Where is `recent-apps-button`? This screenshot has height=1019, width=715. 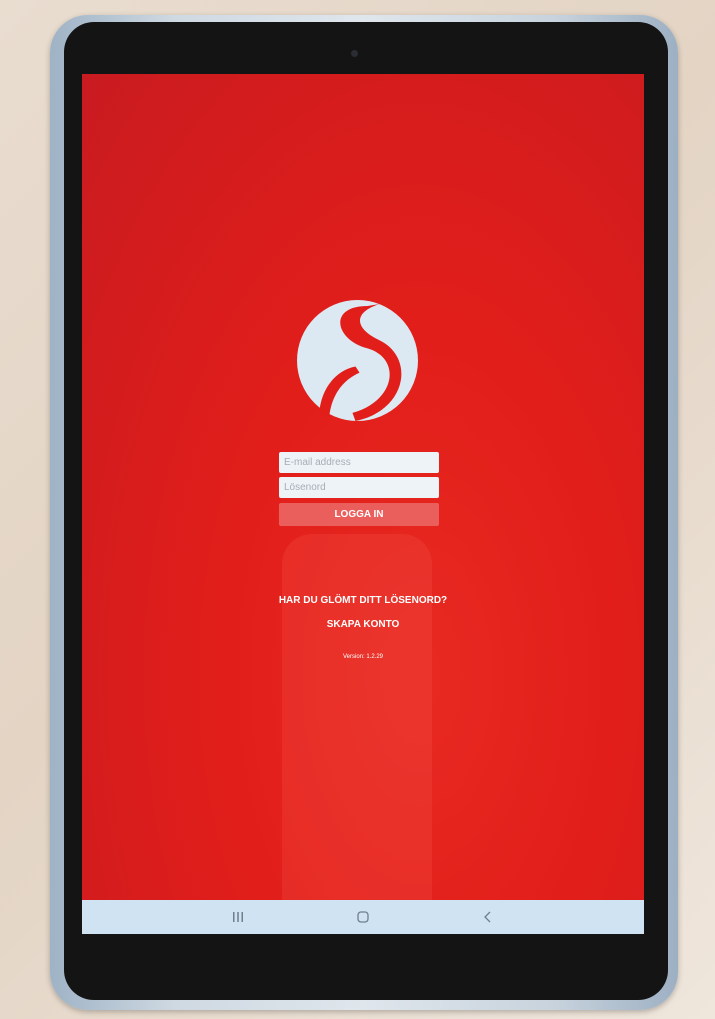 recent-apps-button is located at coordinates (238, 917).